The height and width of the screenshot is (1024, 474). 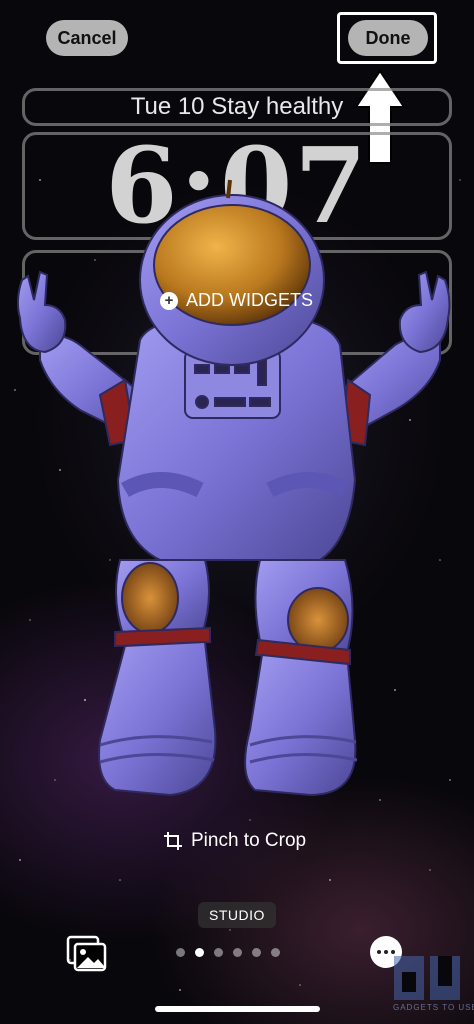 I want to click on page-indicator, so click(x=228, y=952).